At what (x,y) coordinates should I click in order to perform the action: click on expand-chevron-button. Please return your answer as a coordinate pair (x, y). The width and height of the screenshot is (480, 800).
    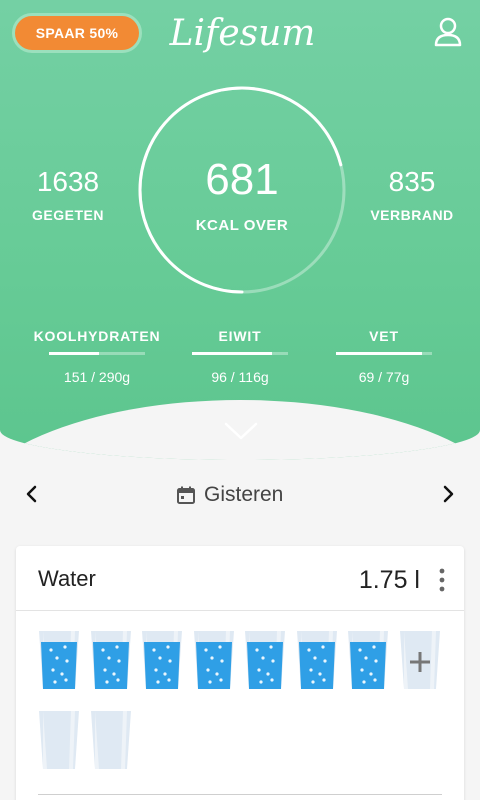
    Looking at the image, I should click on (241, 431).